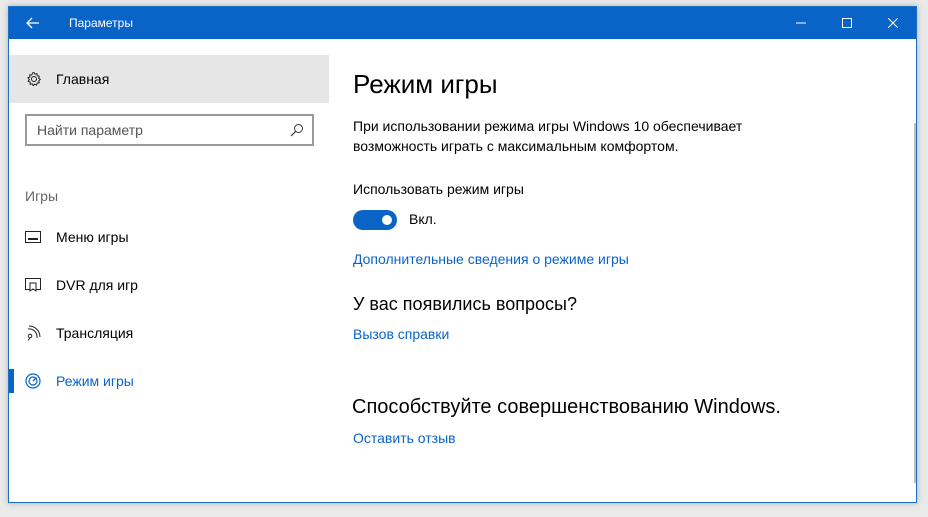 Image resolution: width=928 pixels, height=517 pixels. I want to click on feedback-link: Оставить отзыв, so click(404, 438).